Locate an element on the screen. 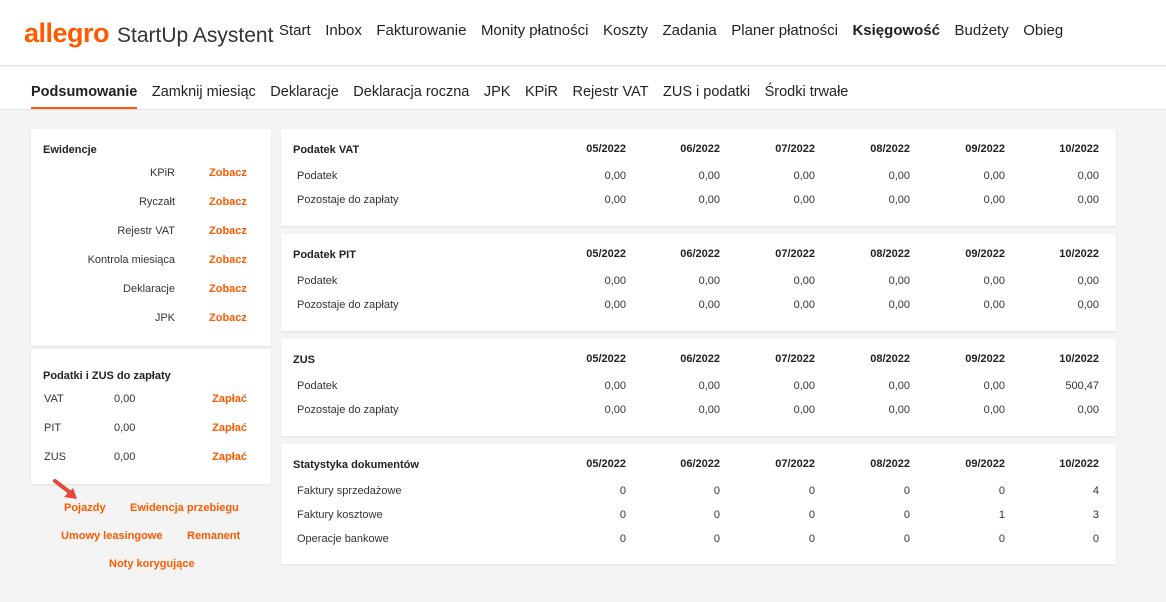  summary-row-label: Pozostaje do zapłaty is located at coordinates (348, 305).